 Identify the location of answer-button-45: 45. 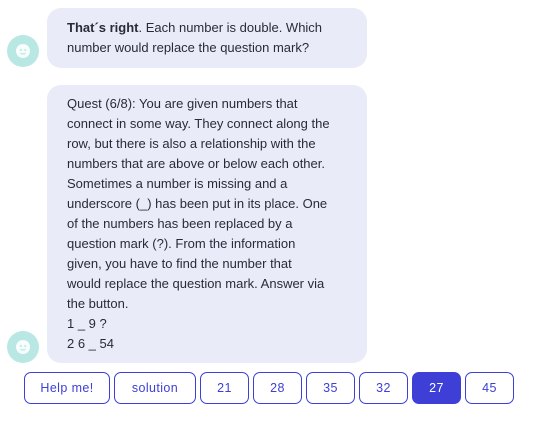
(489, 388).